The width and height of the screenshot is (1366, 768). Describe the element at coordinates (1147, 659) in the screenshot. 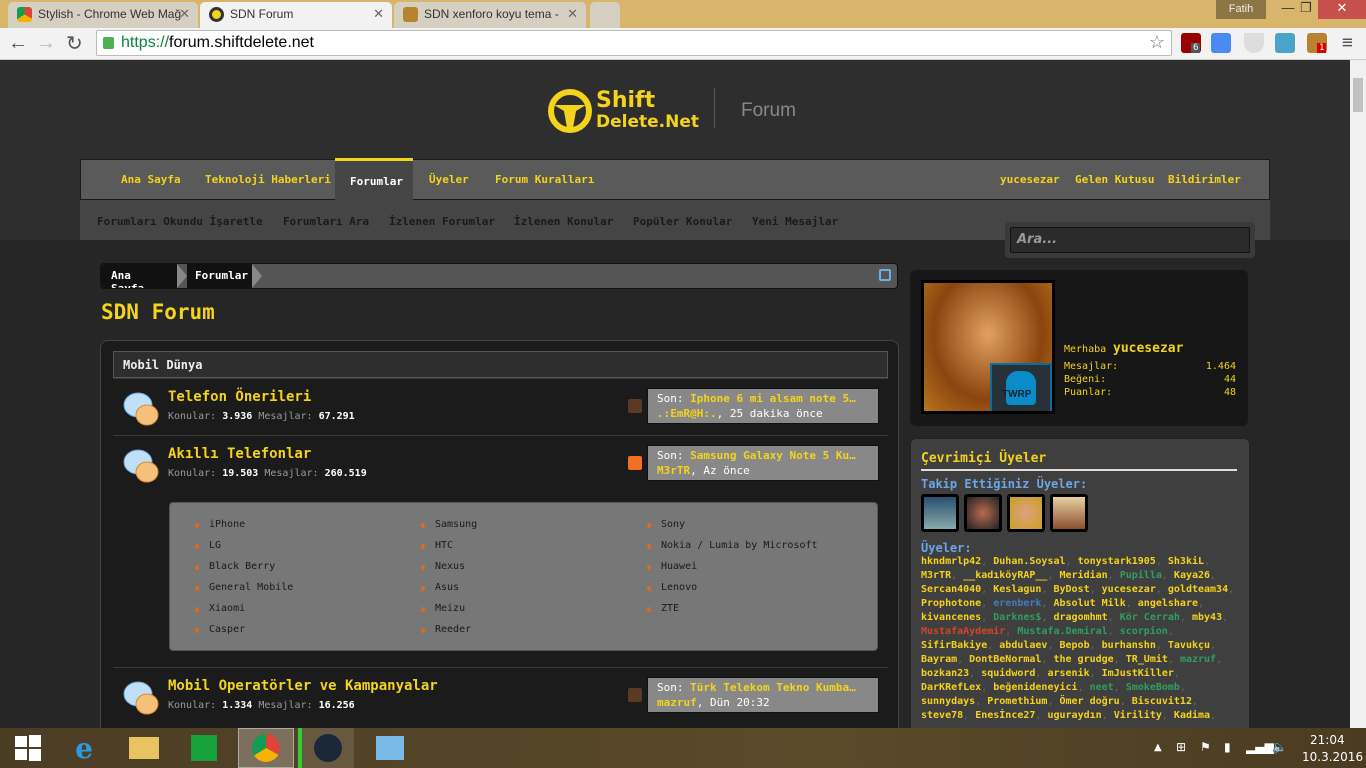

I see `online-member-link: TR_Umit` at that location.